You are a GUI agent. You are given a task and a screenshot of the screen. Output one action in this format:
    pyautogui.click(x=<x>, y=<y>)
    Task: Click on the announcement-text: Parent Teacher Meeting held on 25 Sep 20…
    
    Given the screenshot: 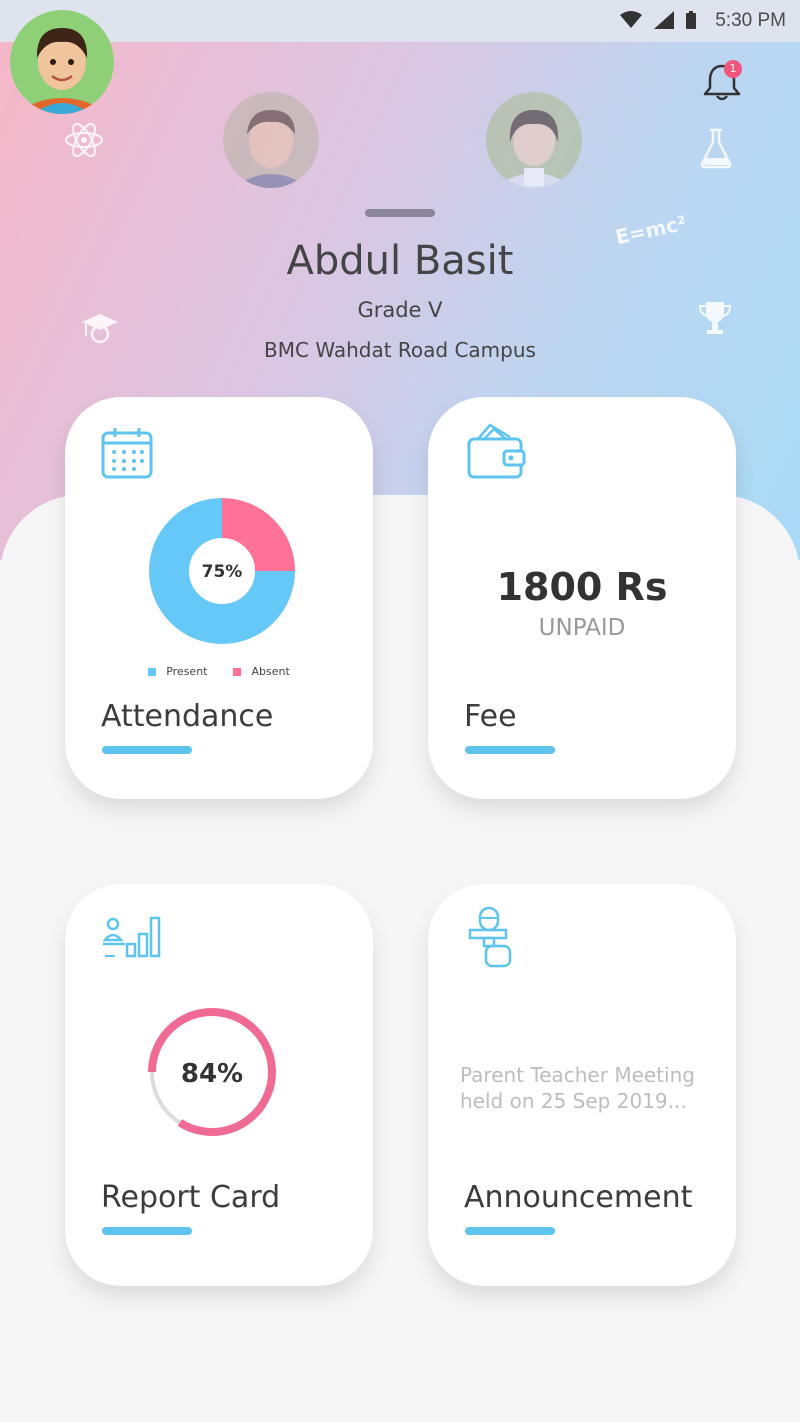 What is the action you would take?
    pyautogui.click(x=577, y=1088)
    